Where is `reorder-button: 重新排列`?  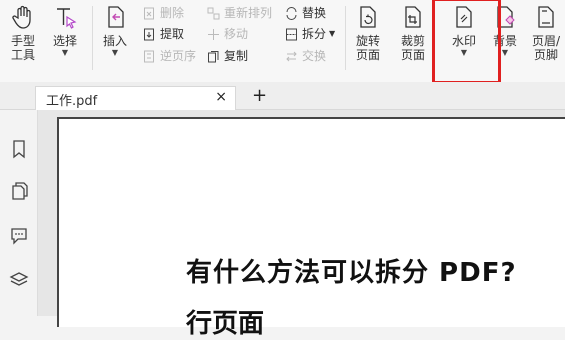 reorder-button: 重新排列 is located at coordinates (239, 13).